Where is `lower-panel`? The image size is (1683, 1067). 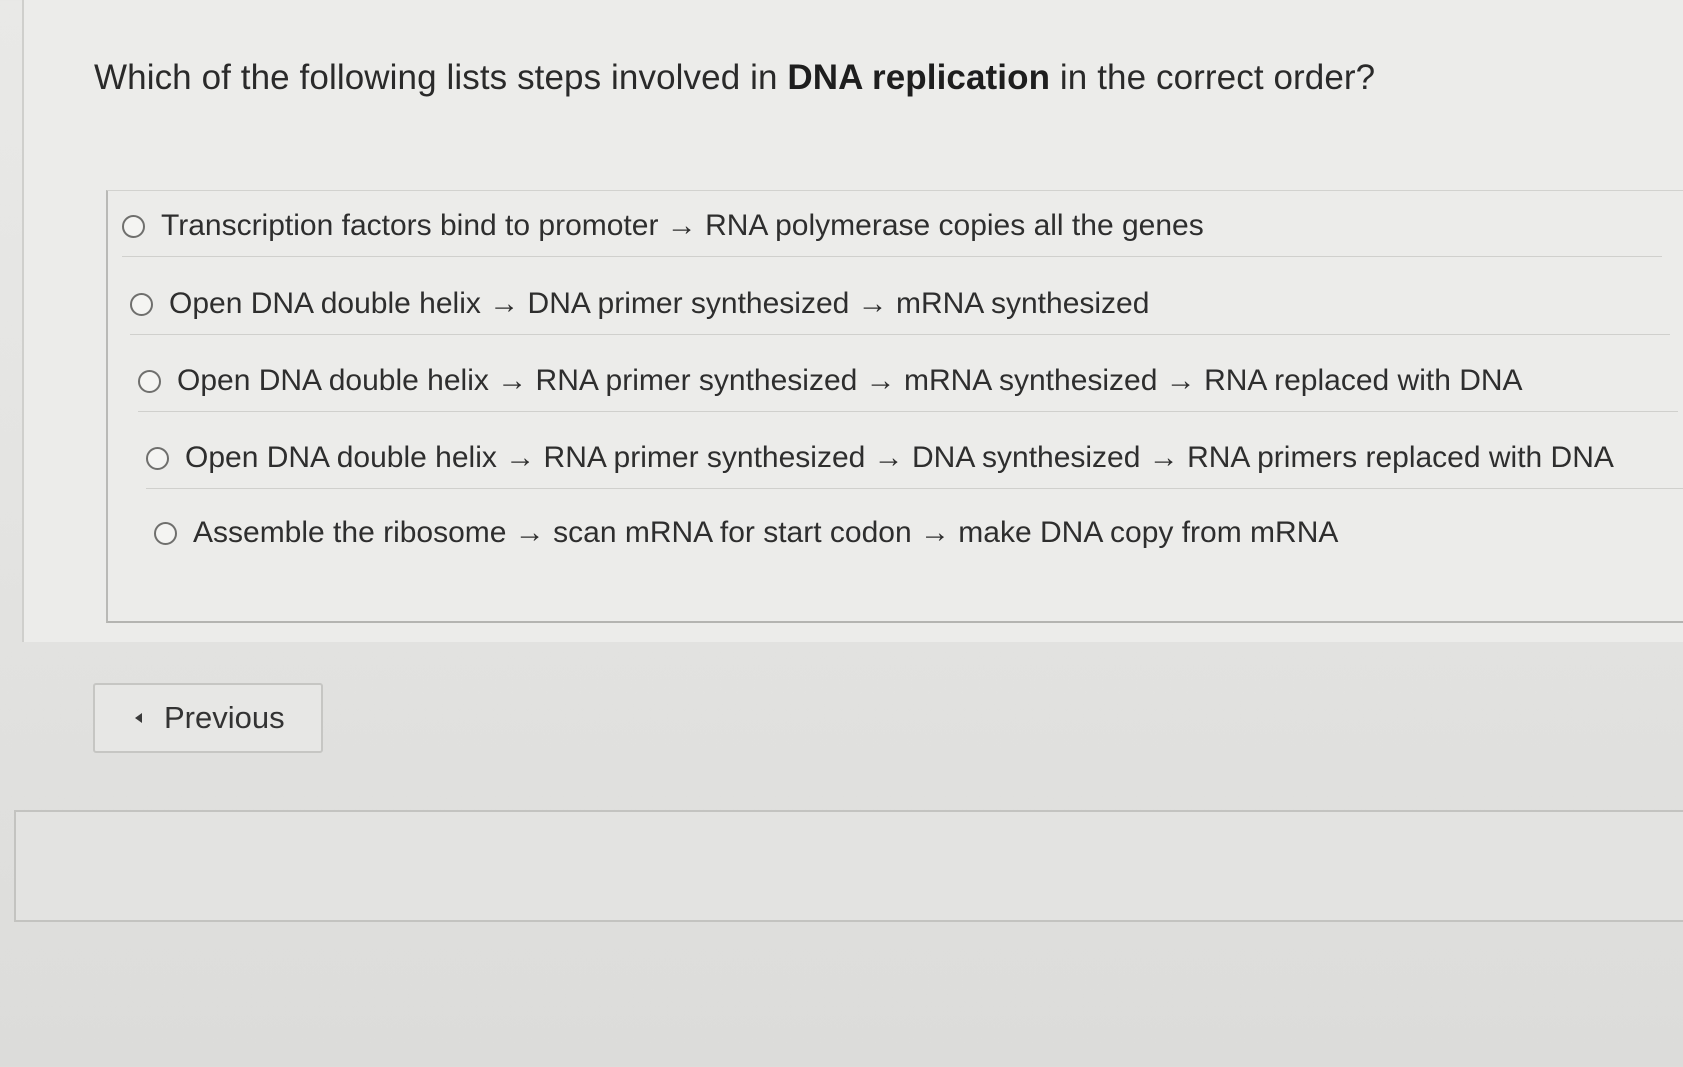 lower-panel is located at coordinates (848, 866).